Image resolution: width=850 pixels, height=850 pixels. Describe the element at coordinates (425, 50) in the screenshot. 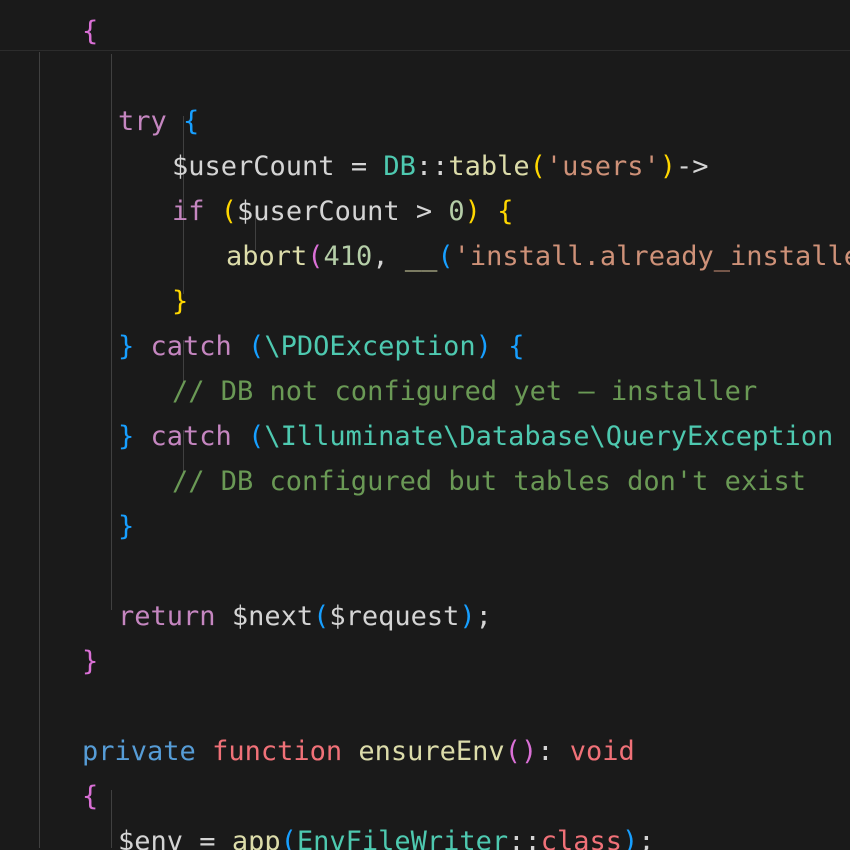

I see `sticky-scroll-divider` at that location.